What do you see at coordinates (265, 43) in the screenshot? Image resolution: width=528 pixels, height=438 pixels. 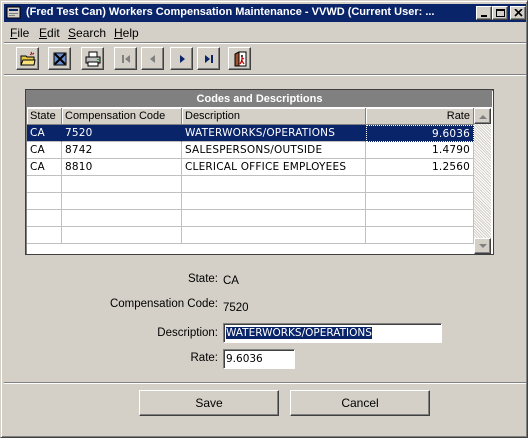 I see `menu-separator` at bounding box center [265, 43].